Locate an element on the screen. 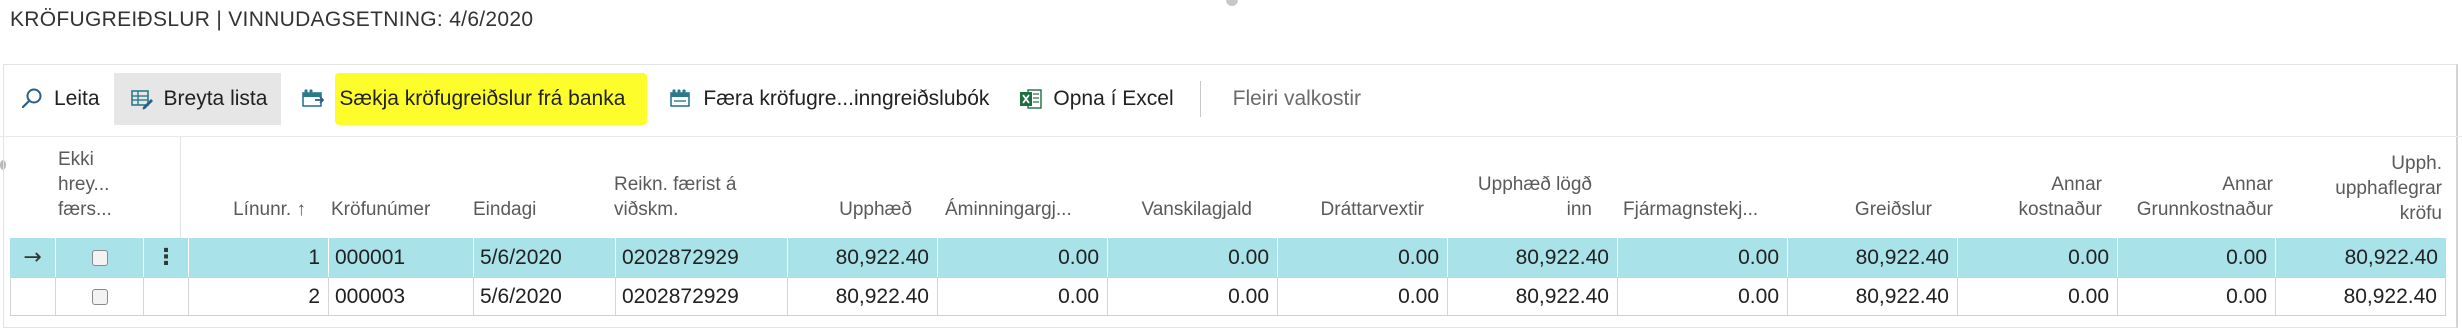 The image size is (2462, 332). col-header-claim-no: Kröfunúmer is located at coordinates (396, 187).